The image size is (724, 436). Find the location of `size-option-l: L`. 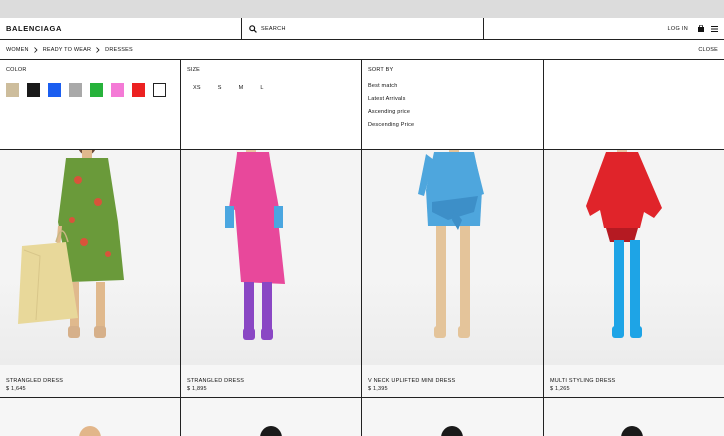

size-option-l: L is located at coordinates (261, 88).